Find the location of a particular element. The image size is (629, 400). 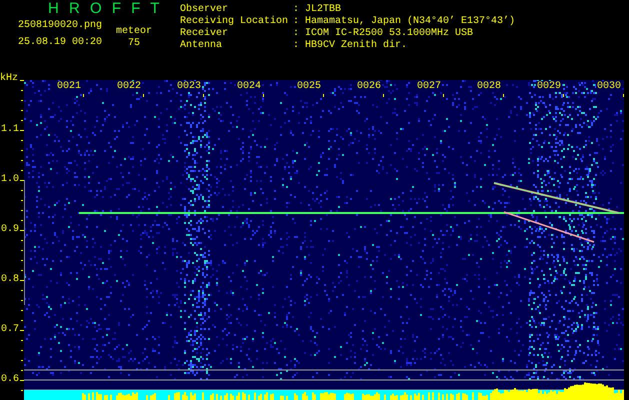

info-value: JL2TBB is located at coordinates (323, 10).